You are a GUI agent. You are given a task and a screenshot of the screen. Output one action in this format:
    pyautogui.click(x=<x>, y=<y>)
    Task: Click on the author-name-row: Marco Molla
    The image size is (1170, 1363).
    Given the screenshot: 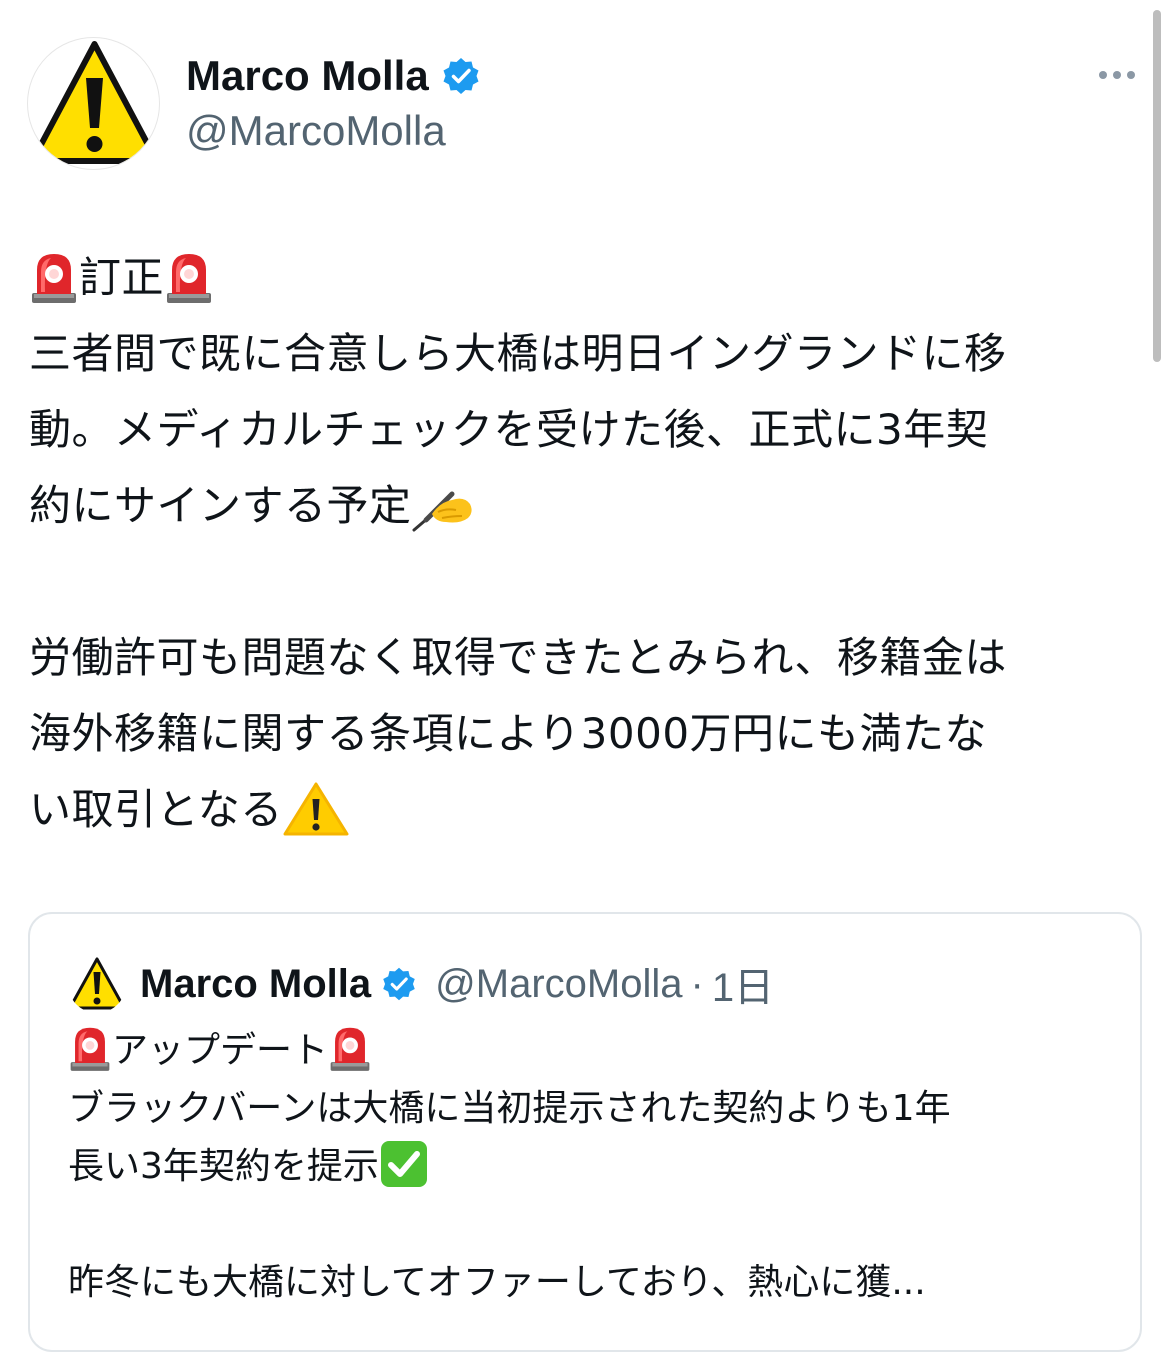 What is the action you would take?
    pyautogui.click(x=333, y=76)
    